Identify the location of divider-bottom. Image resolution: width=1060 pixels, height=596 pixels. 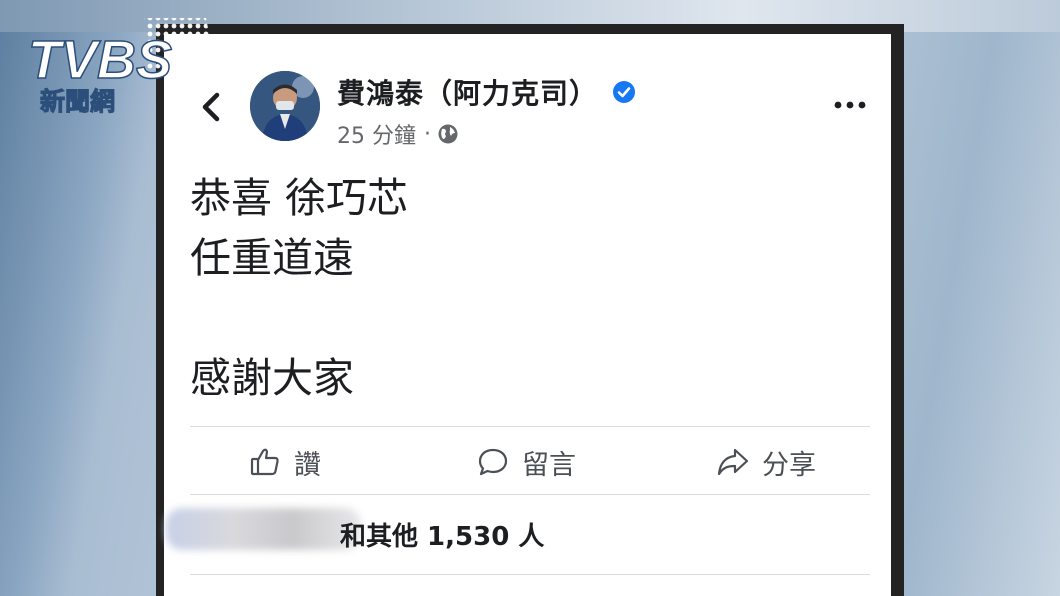
(530, 494).